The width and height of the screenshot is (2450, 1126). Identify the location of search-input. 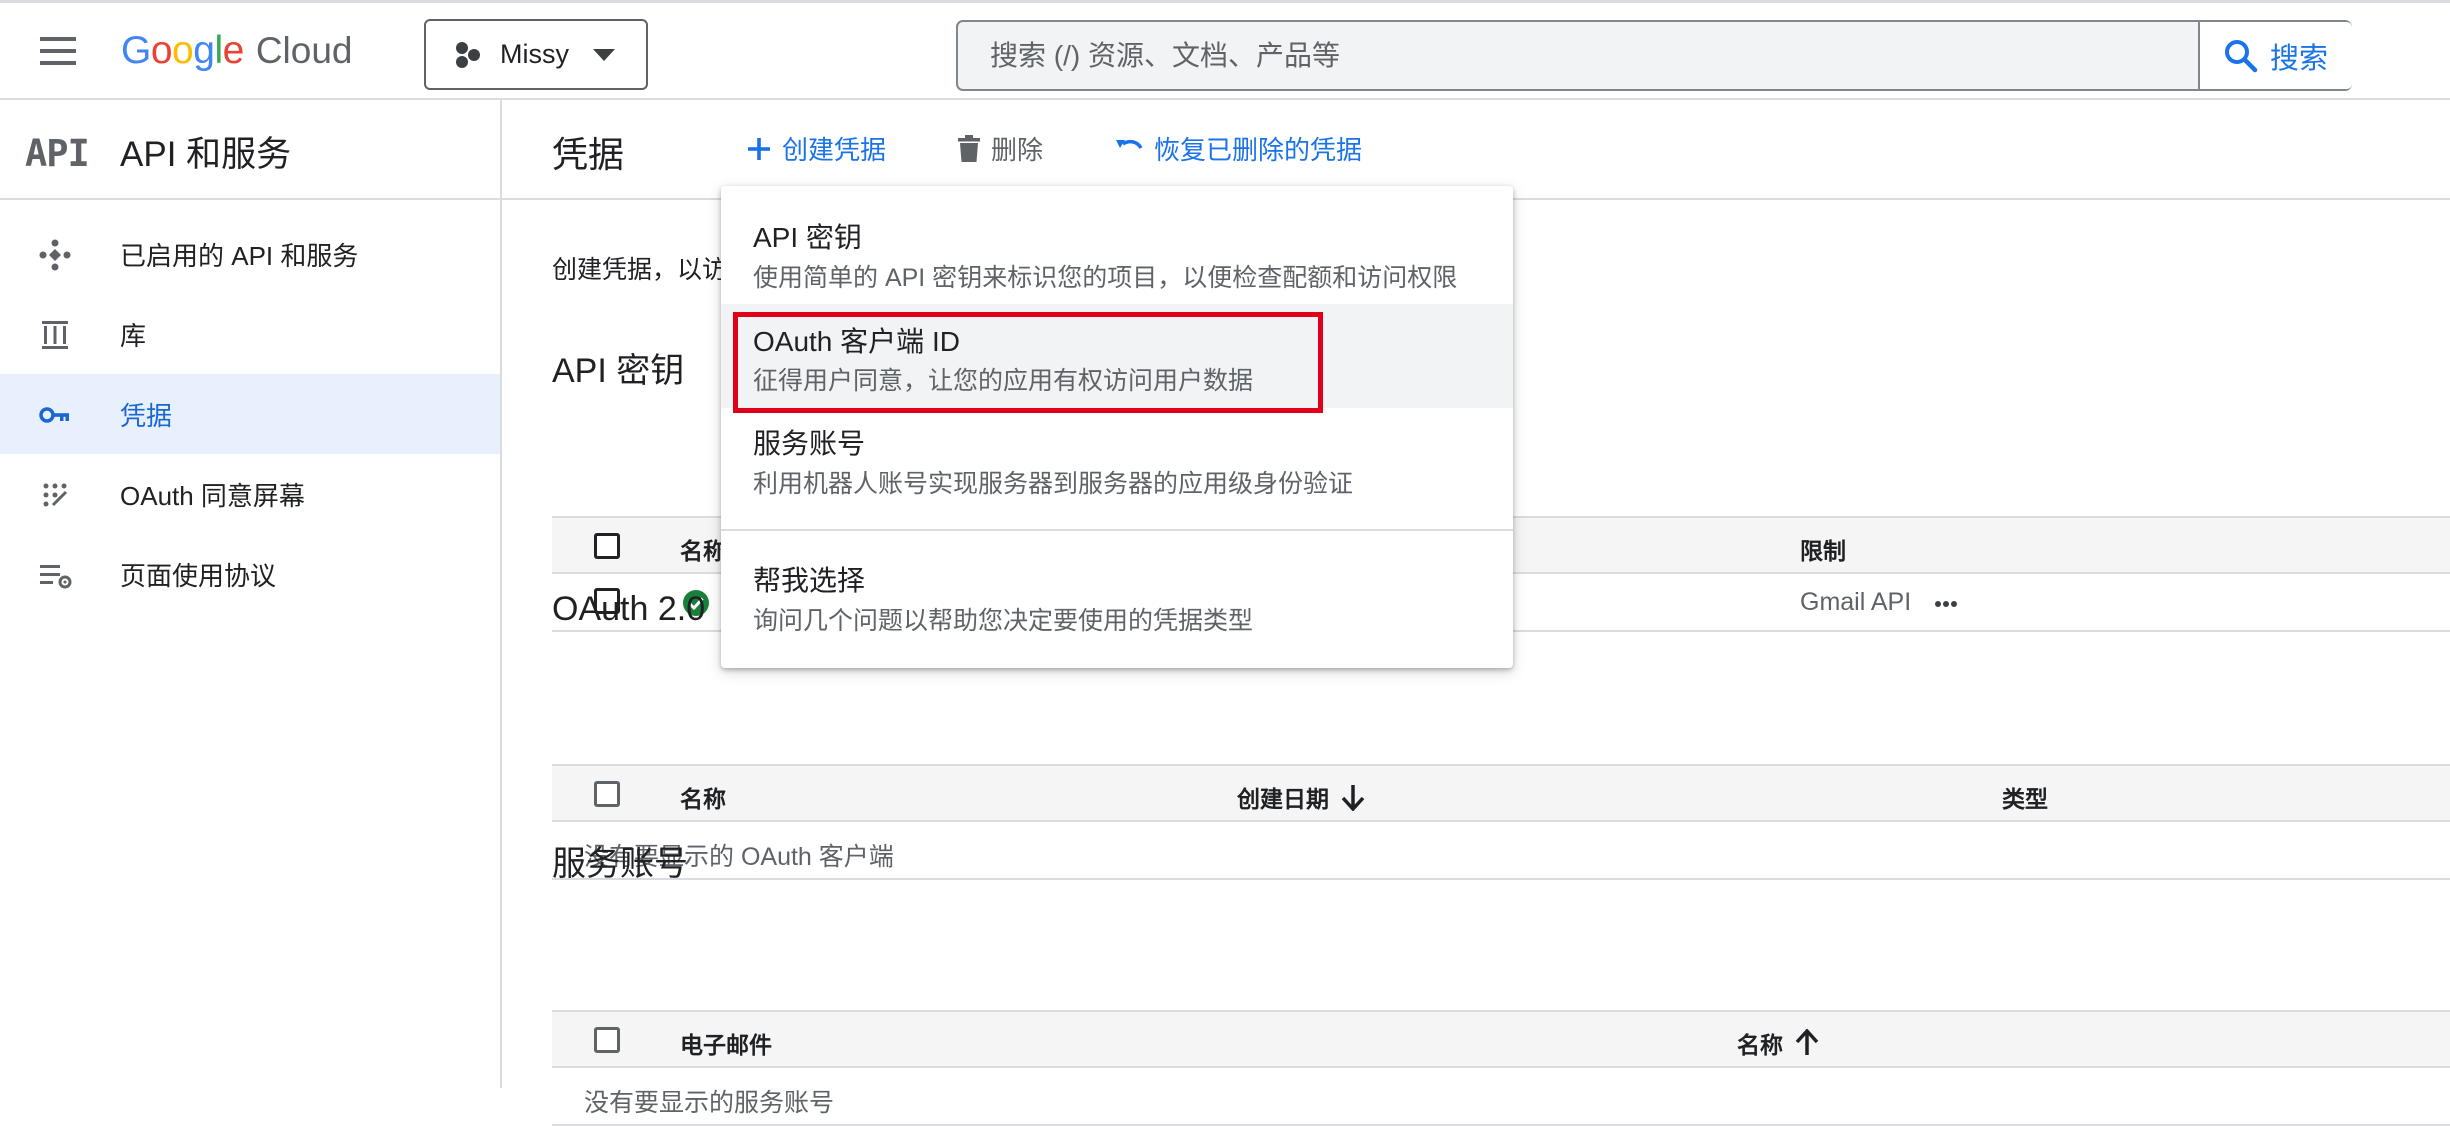
(1578, 55).